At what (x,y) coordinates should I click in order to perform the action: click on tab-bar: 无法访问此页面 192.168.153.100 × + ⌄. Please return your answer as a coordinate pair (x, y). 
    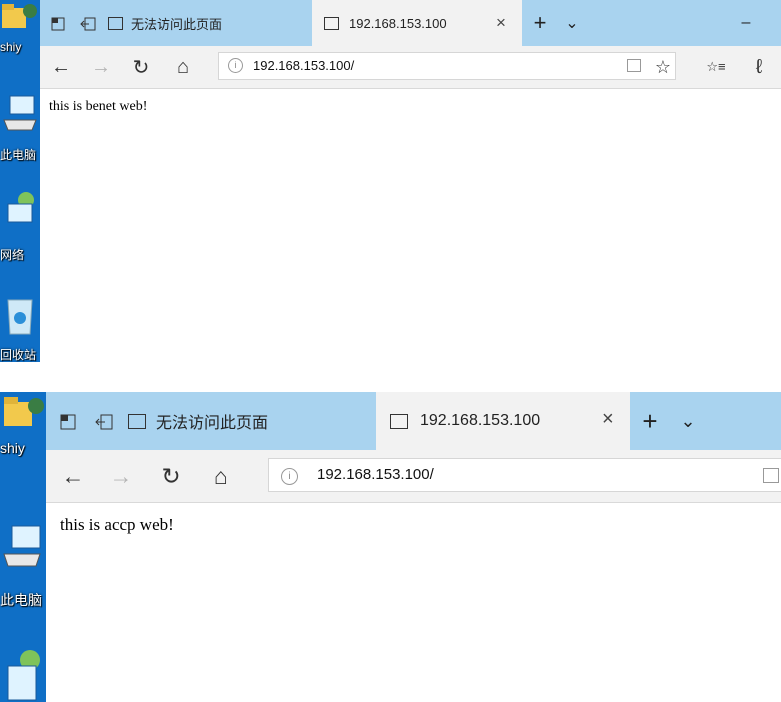
    Looking at the image, I should click on (413, 421).